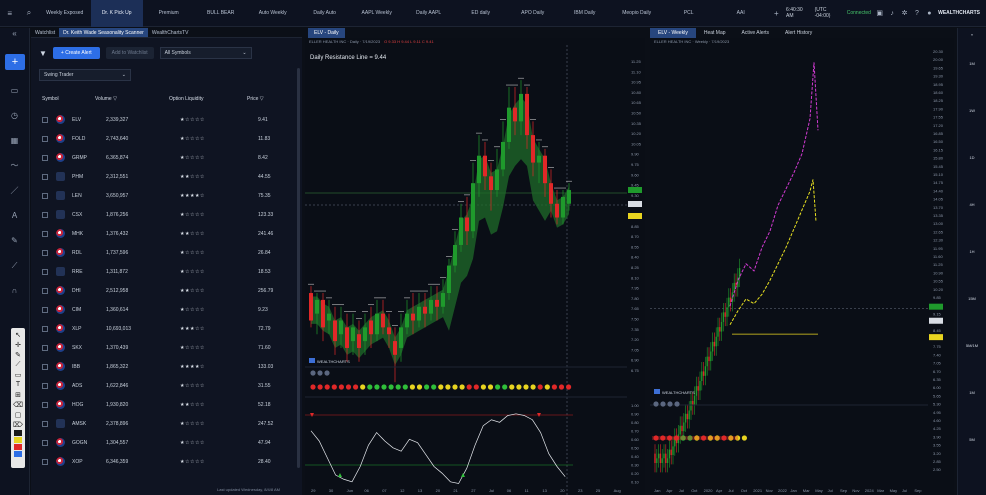 This screenshot has width=986, height=495. Describe the element at coordinates (481, 13) in the screenshot. I see `layout-tab: ED daily` at that location.